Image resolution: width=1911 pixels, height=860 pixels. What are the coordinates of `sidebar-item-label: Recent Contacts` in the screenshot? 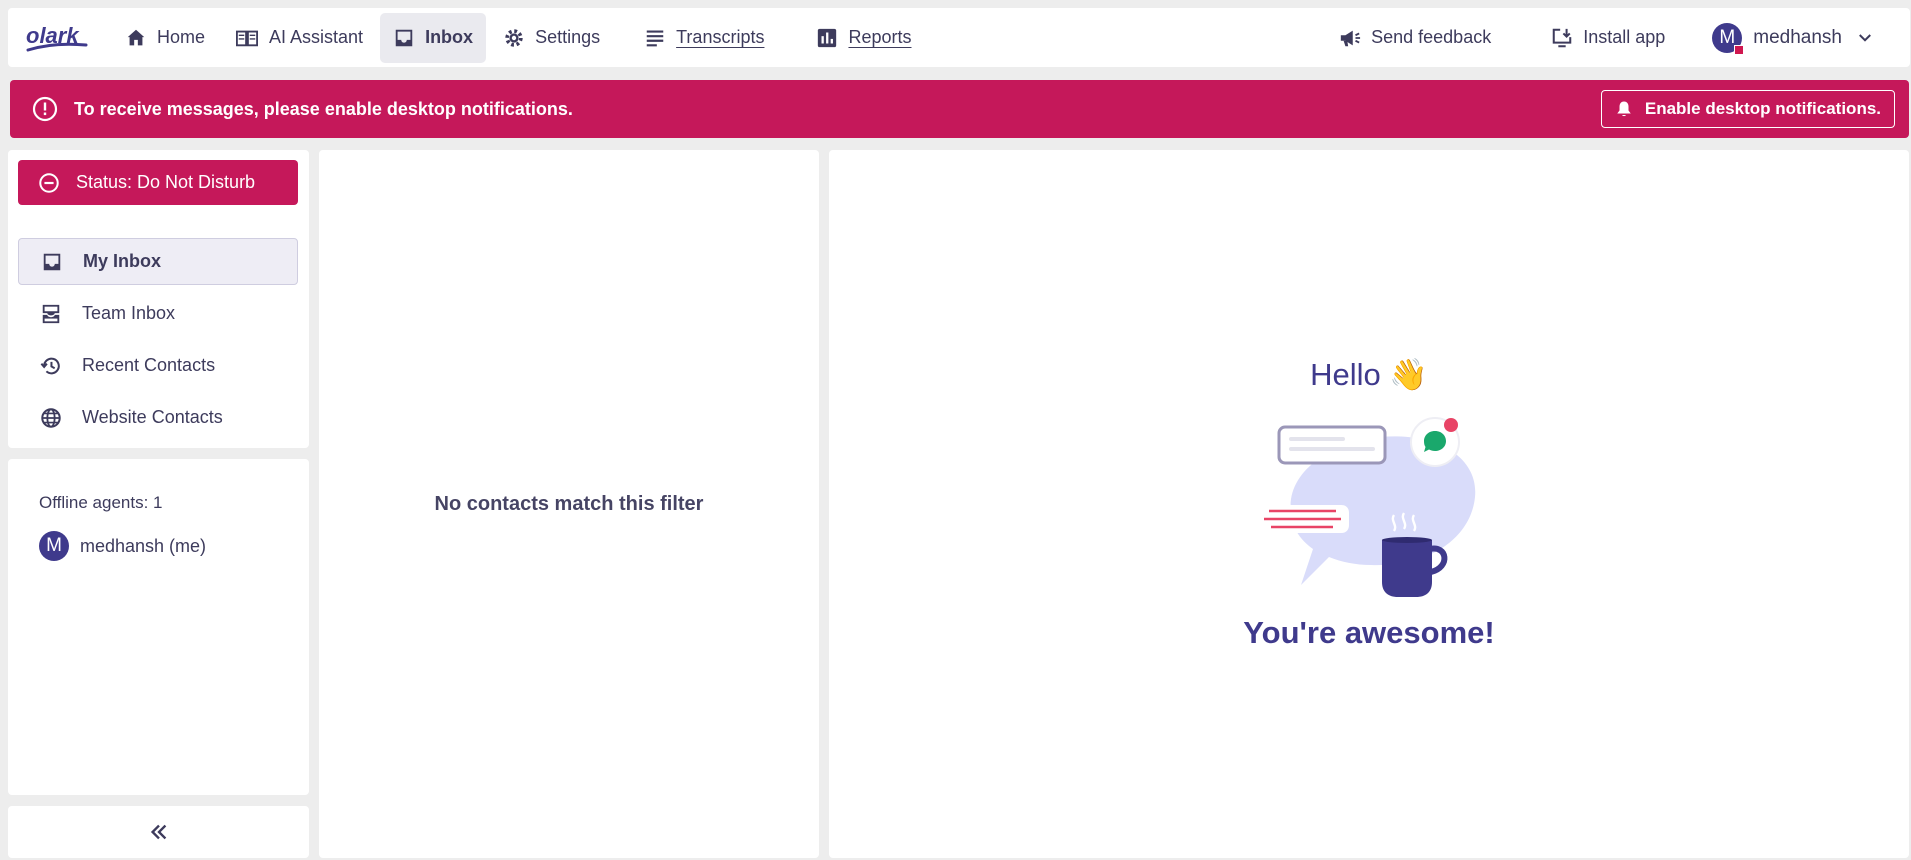 It's located at (149, 365).